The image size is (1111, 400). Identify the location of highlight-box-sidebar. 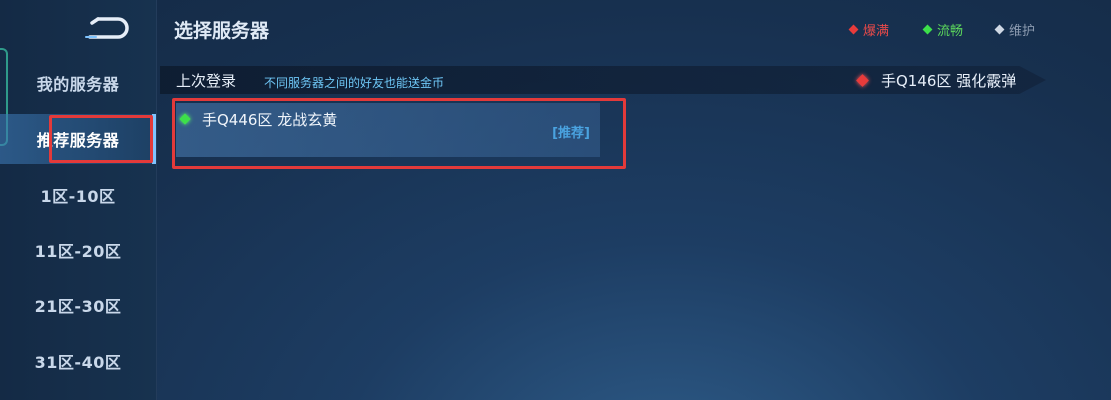
(101, 139).